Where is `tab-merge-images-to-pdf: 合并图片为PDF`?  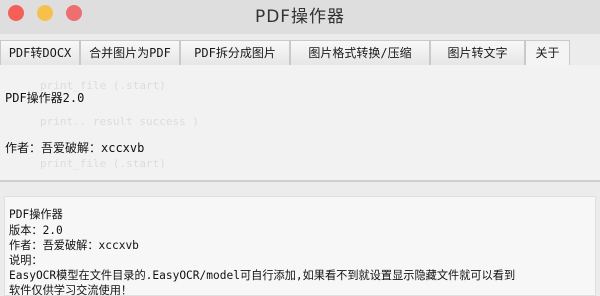 tab-merge-images-to-pdf: 合并图片为PDF is located at coordinates (130, 52).